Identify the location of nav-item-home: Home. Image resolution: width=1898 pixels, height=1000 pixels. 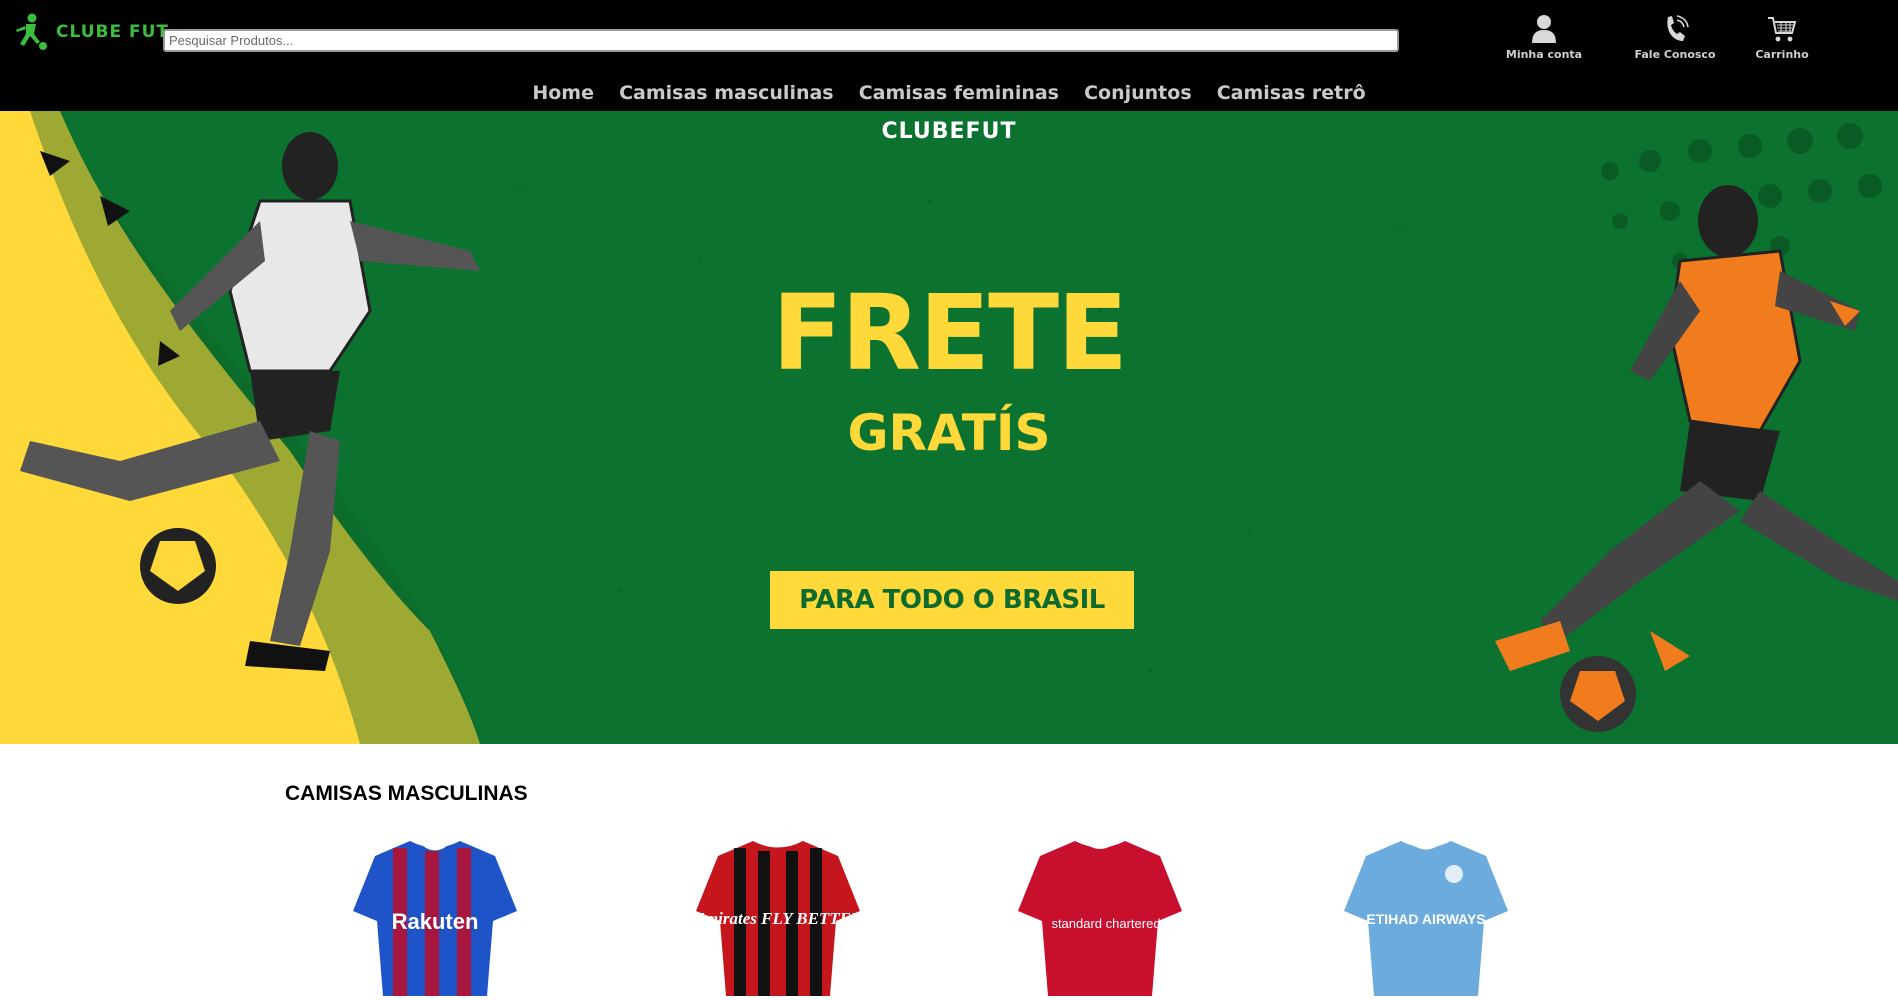
(563, 93).